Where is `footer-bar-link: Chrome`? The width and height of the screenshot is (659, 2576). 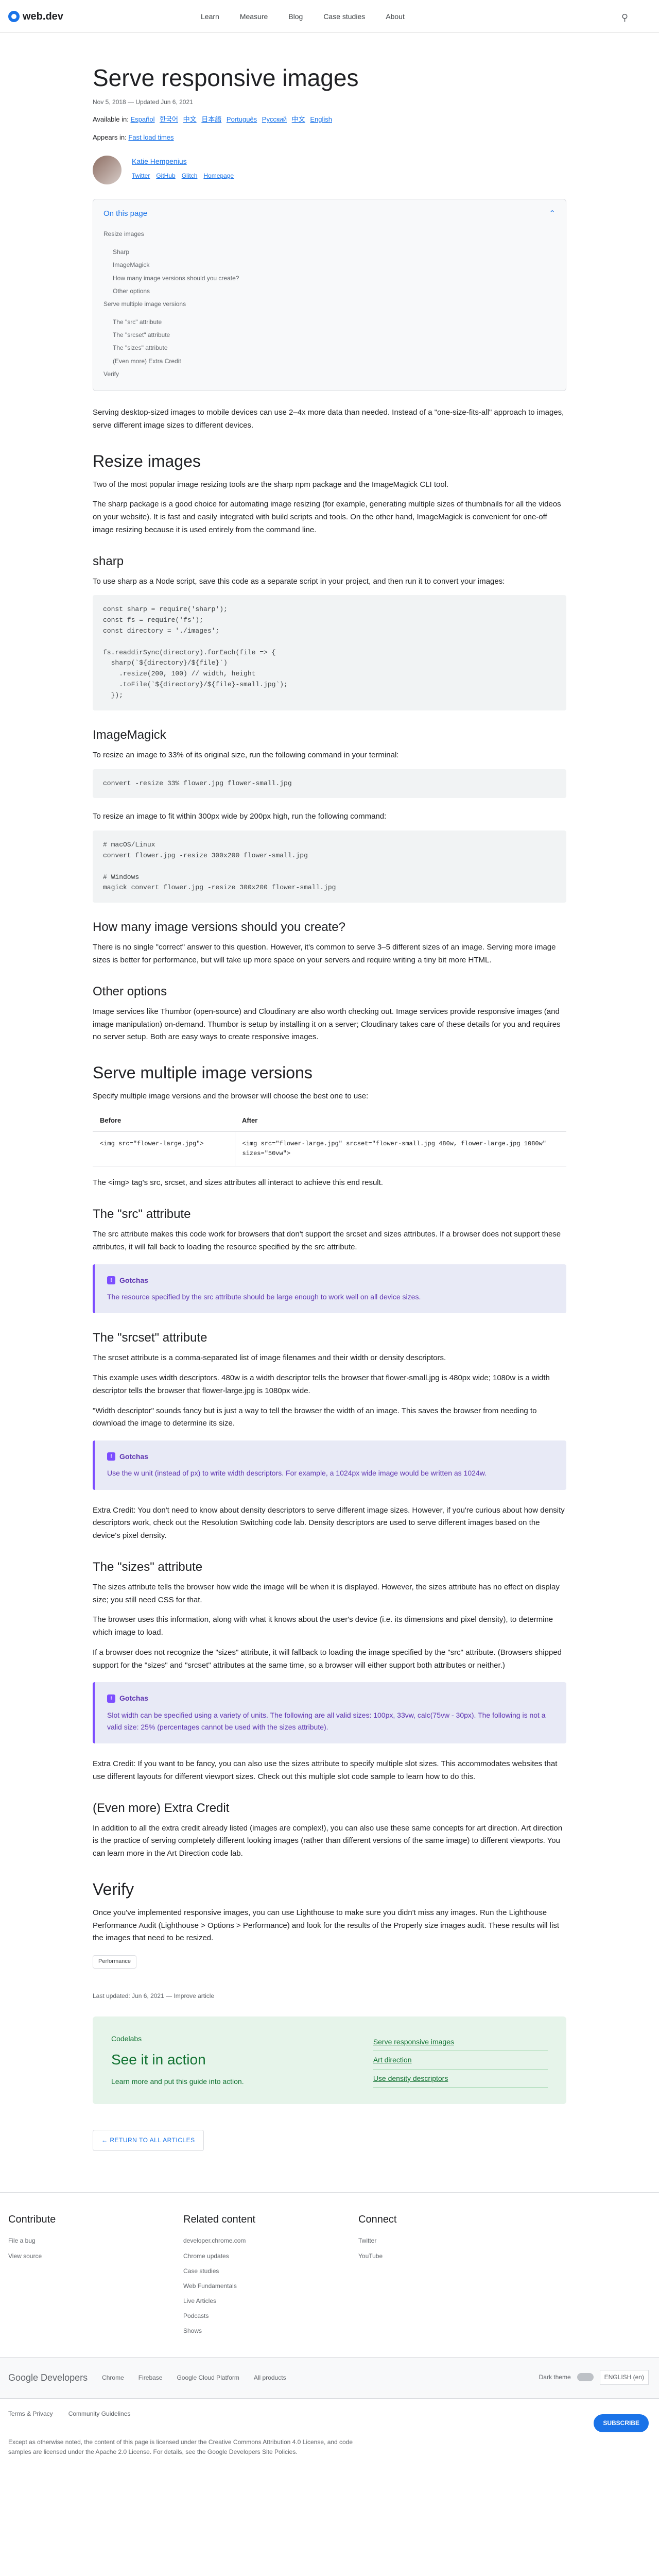
footer-bar-link: Chrome is located at coordinates (113, 2378).